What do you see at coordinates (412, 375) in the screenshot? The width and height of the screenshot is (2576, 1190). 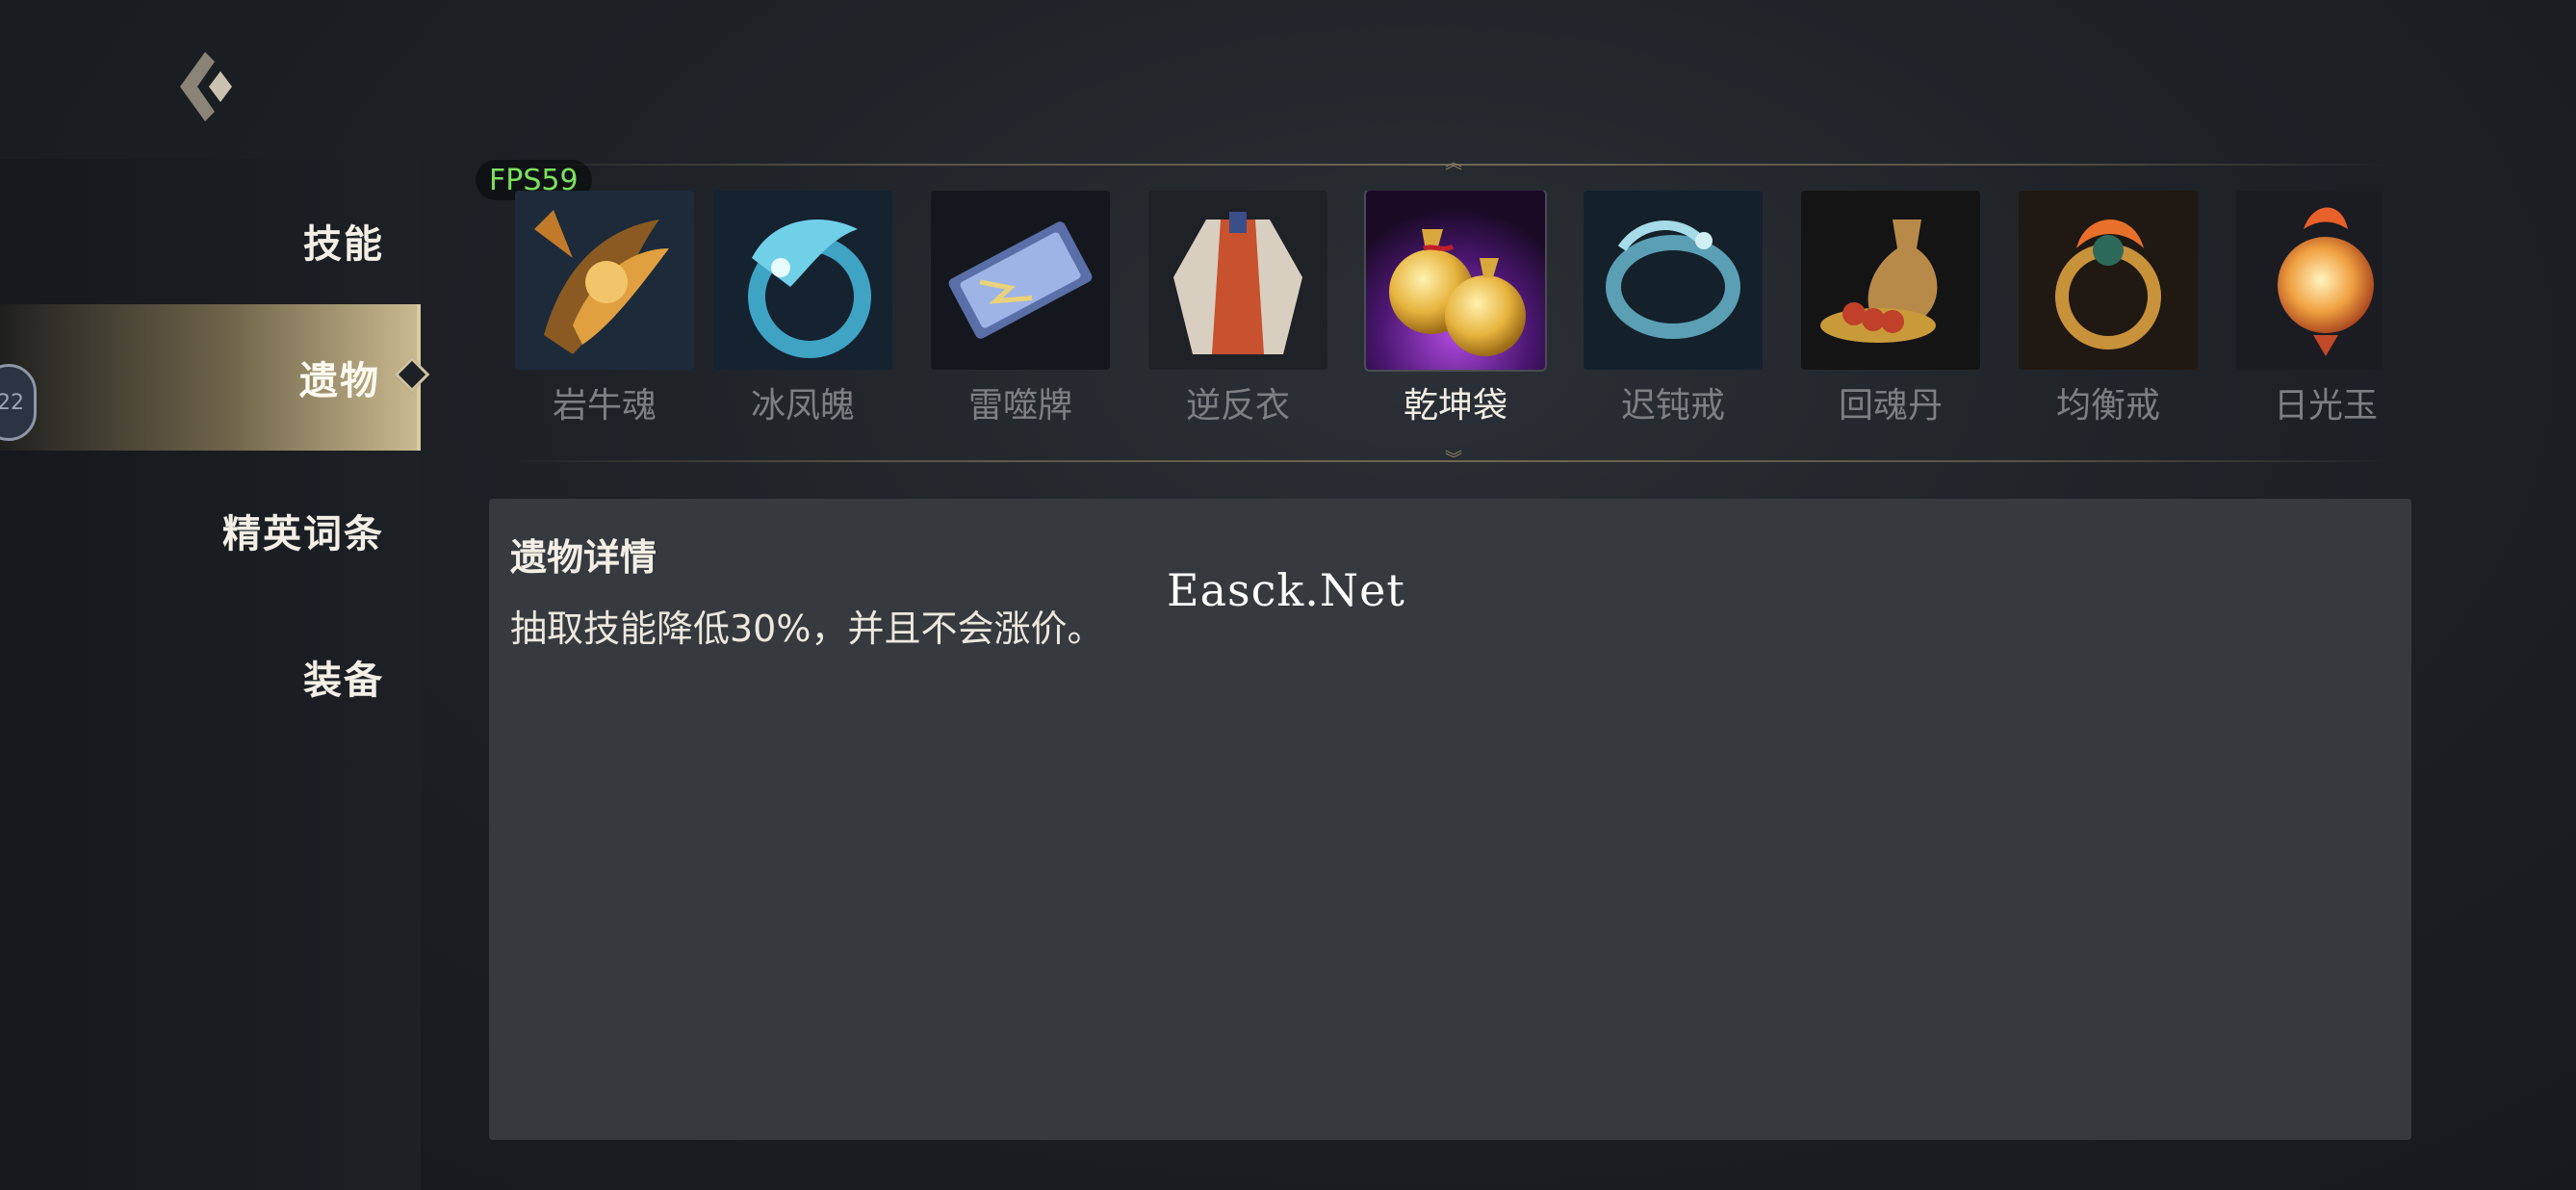 I see `active-diamond-icon` at bounding box center [412, 375].